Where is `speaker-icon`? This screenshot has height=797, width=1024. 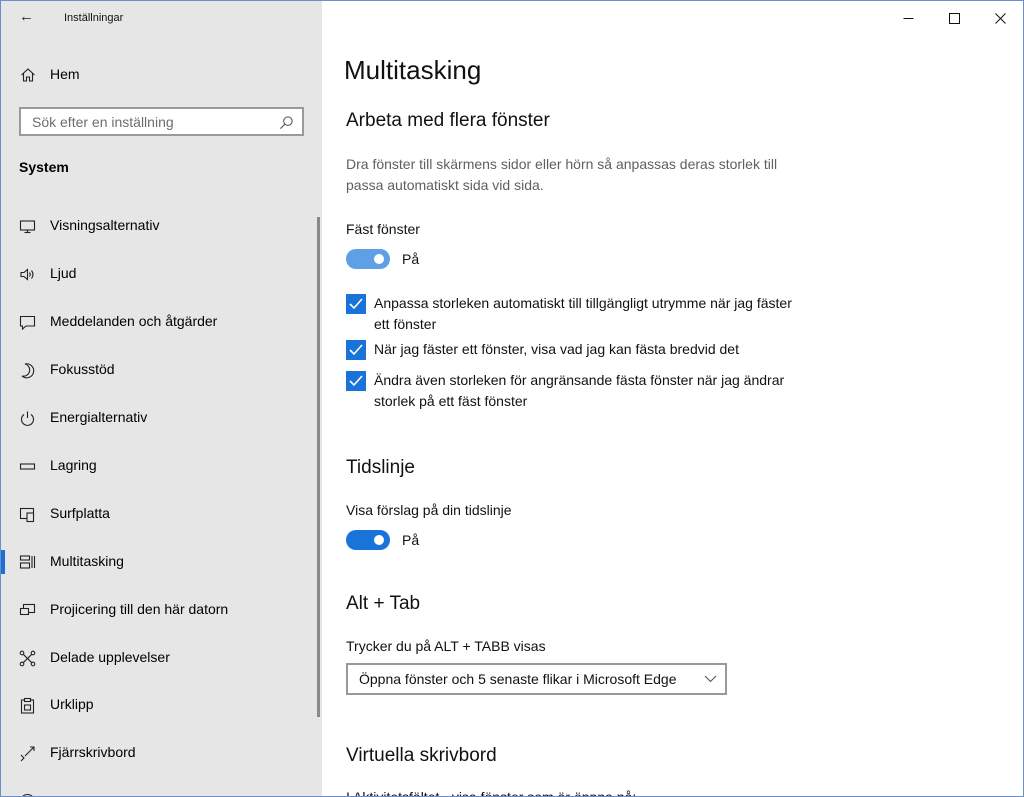 speaker-icon is located at coordinates (27, 274).